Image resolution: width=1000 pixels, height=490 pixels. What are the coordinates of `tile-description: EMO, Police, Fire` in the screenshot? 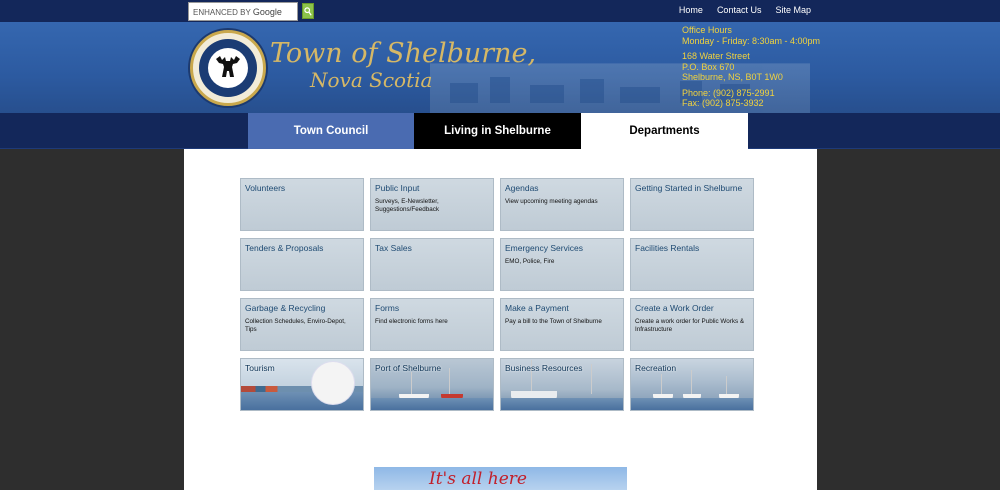 It's located at (530, 261).